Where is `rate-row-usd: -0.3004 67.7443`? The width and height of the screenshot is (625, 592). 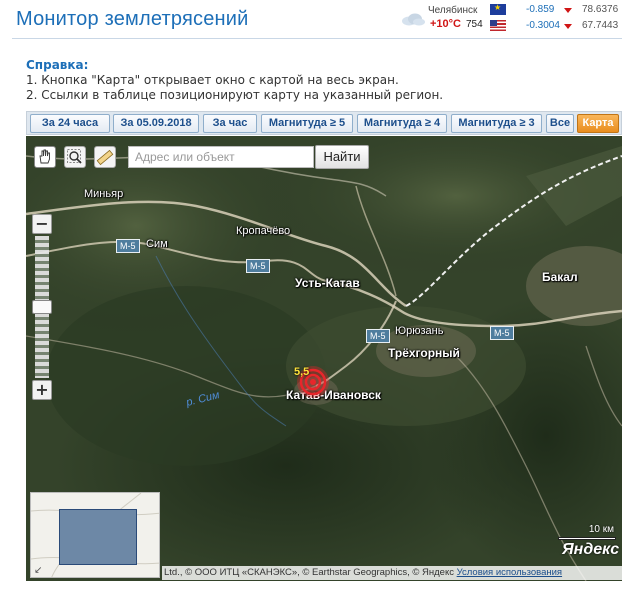 rate-row-usd: -0.3004 67.7443 is located at coordinates (556, 26).